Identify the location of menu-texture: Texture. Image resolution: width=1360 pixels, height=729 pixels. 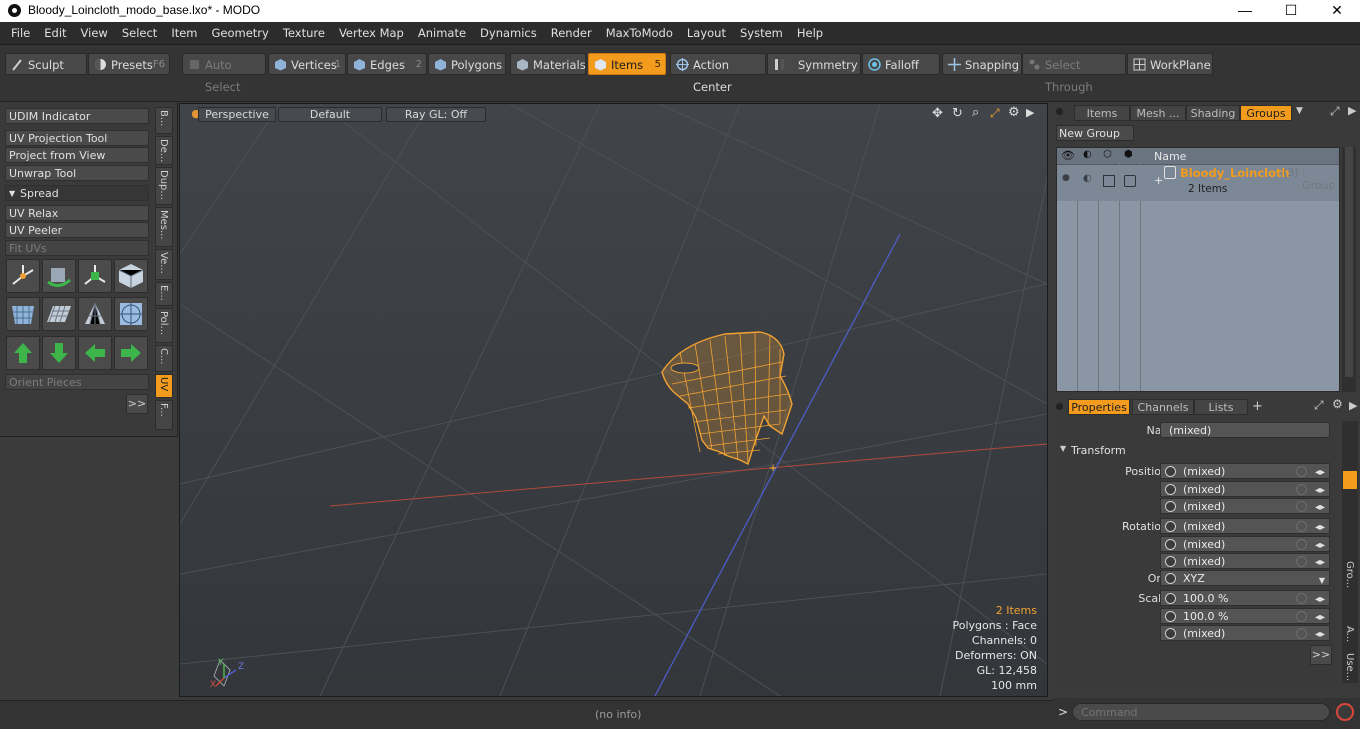
(304, 33).